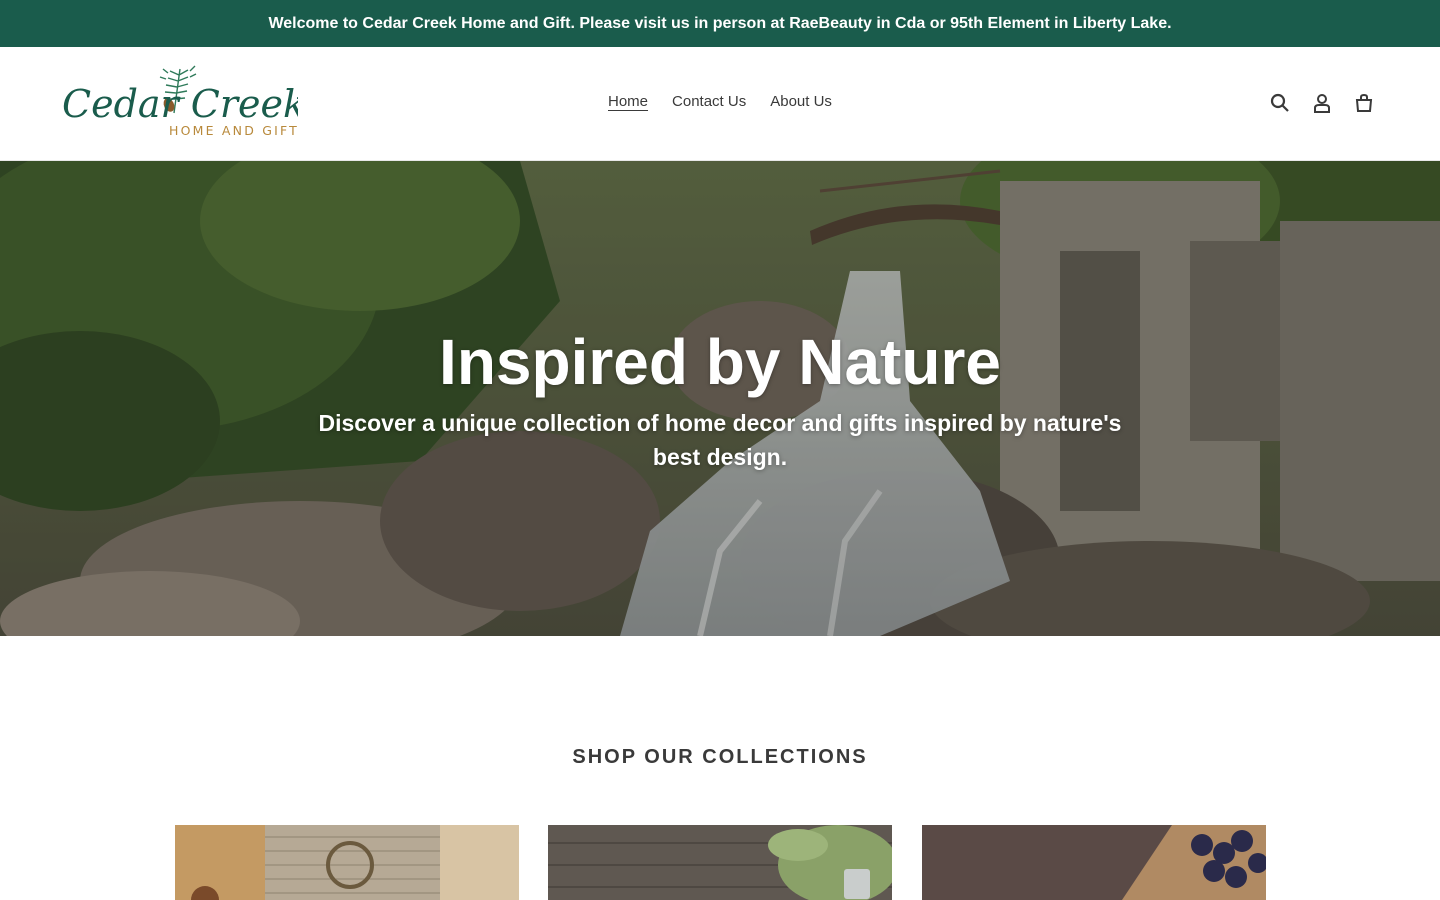  What do you see at coordinates (628, 101) in the screenshot?
I see `nav-link-home: Home` at bounding box center [628, 101].